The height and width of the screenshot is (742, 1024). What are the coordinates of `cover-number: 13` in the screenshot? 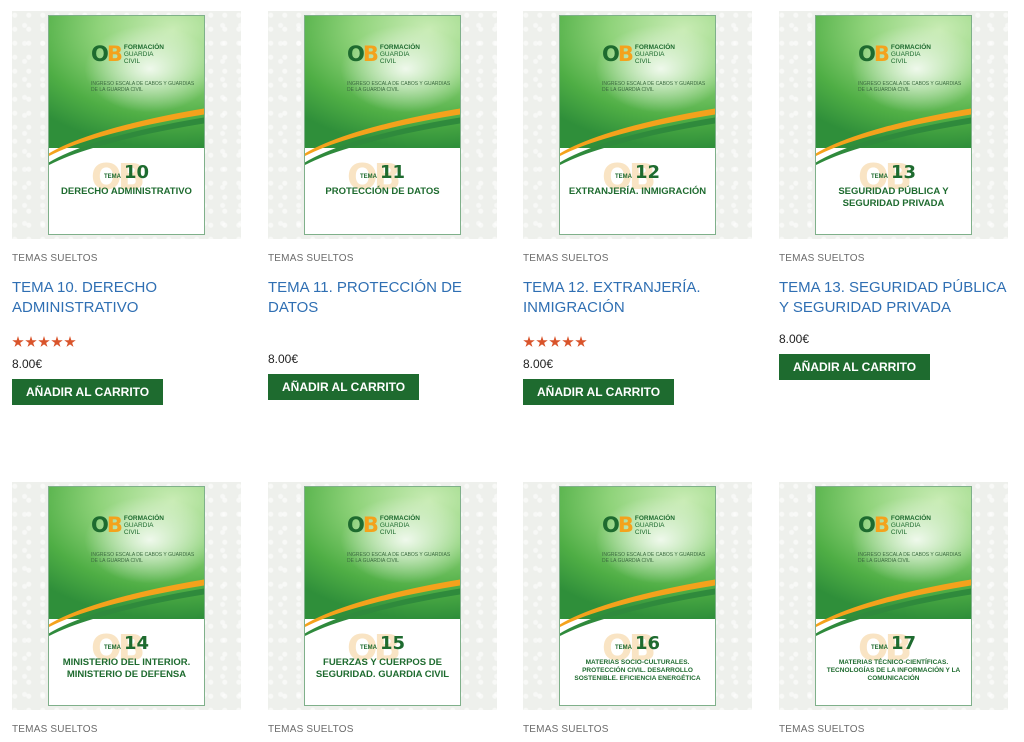 It's located at (903, 172).